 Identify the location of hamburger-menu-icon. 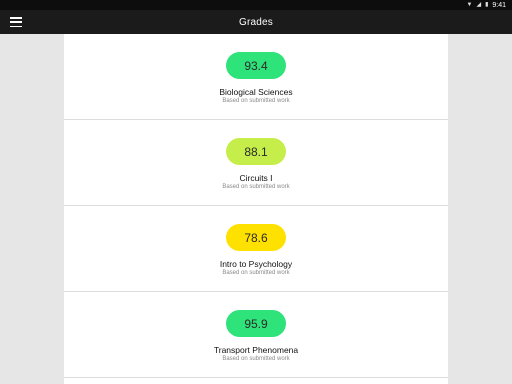
(16, 22).